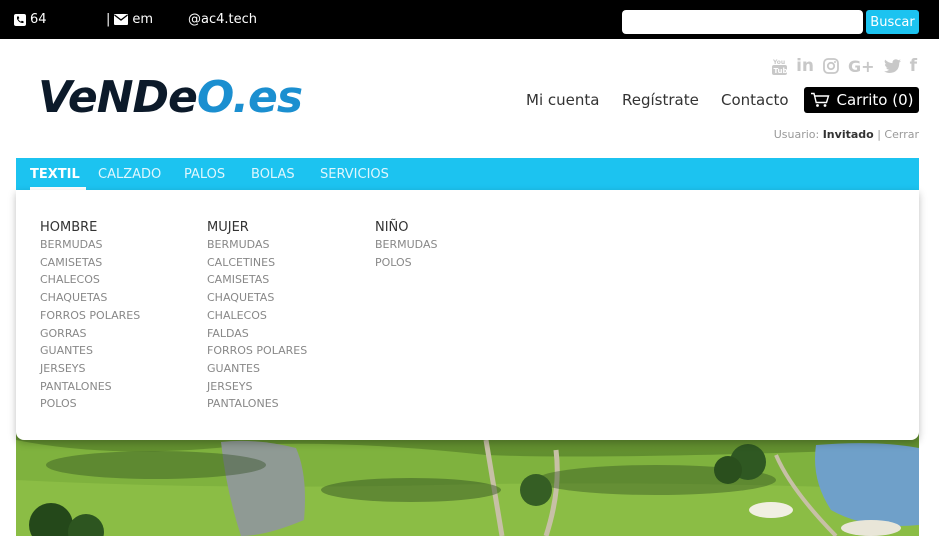 This screenshot has width=939, height=549. I want to click on svg-text: Tube, so click(781, 71).